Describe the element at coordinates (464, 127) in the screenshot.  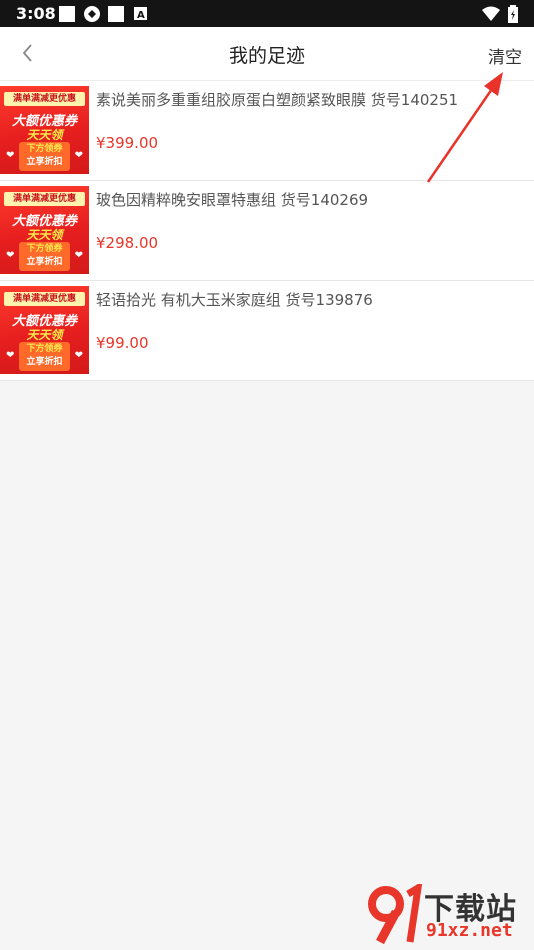
I see `annotation-arrow` at that location.